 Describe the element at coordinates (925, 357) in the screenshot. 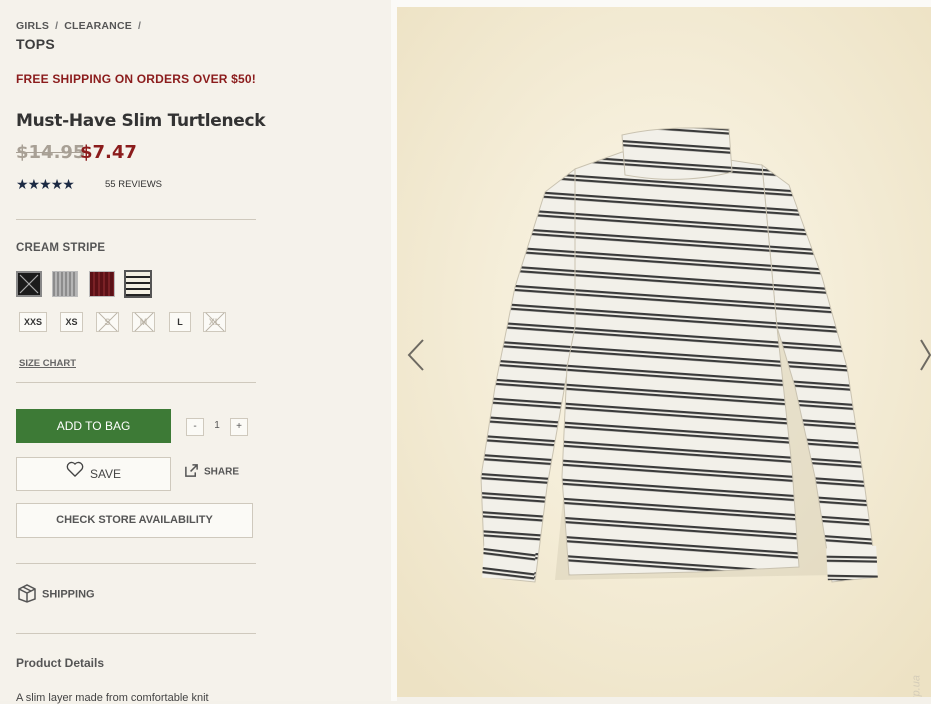

I see `chevron-right-icon` at that location.